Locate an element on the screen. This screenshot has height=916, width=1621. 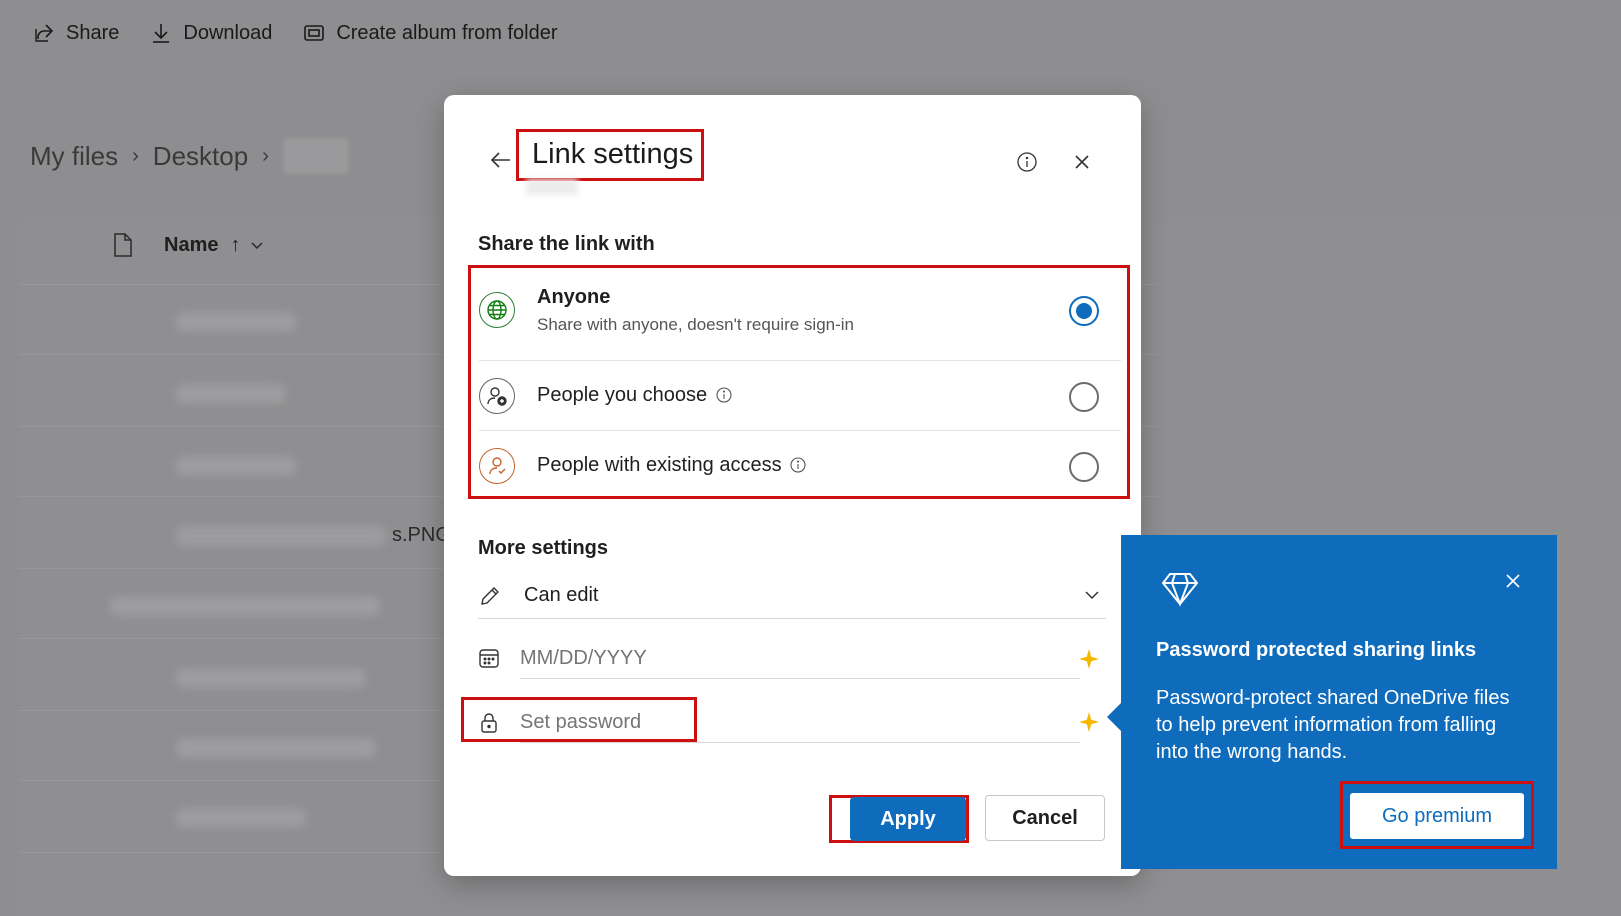
expiration-date-input is located at coordinates (800, 659).